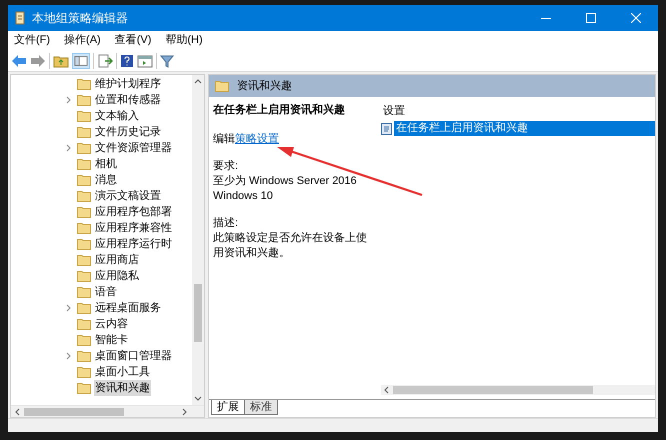  What do you see at coordinates (133, 356) in the screenshot?
I see `tree-item: 桌面窗口管理器` at bounding box center [133, 356].